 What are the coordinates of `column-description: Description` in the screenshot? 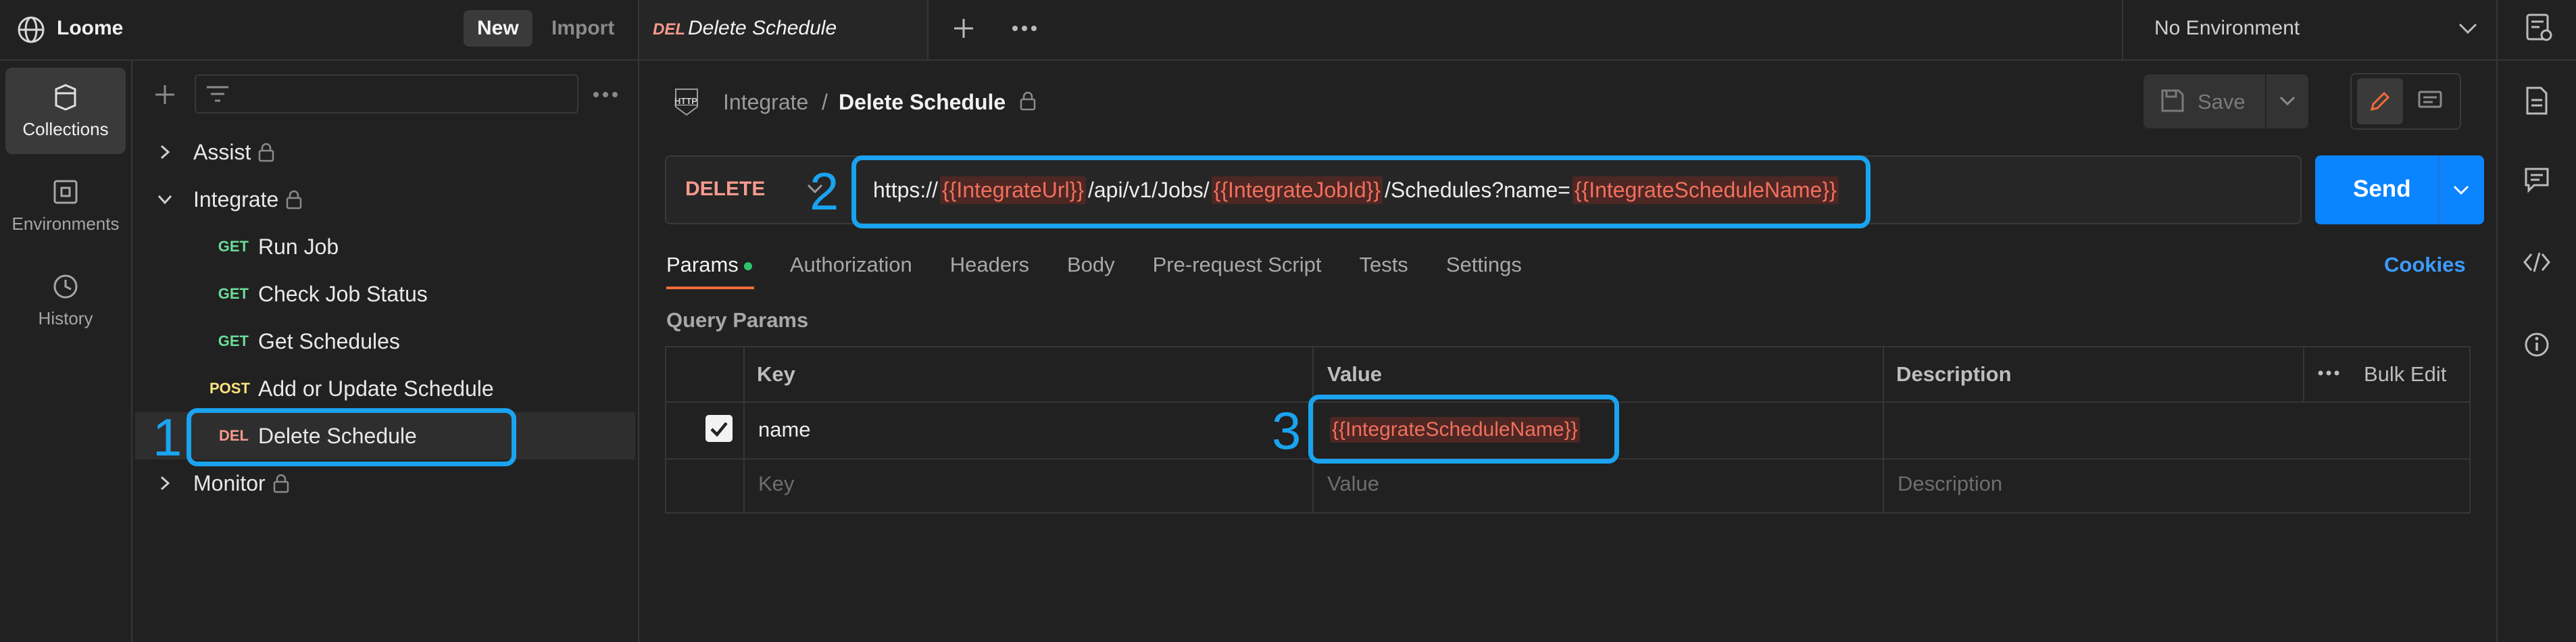 It's located at (1954, 374).